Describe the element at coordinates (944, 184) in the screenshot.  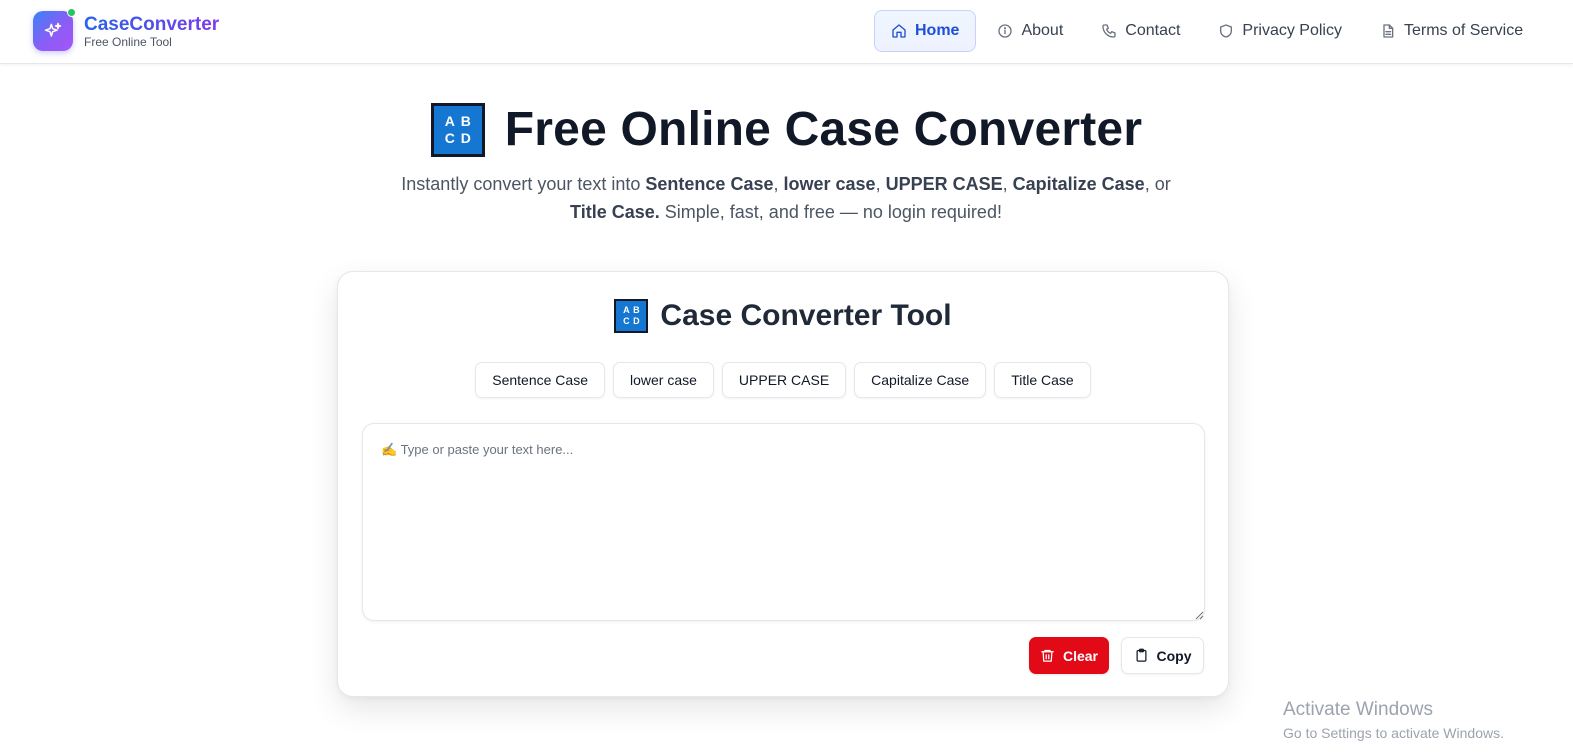
I see `desc-case-name: UPPER CASE` at that location.